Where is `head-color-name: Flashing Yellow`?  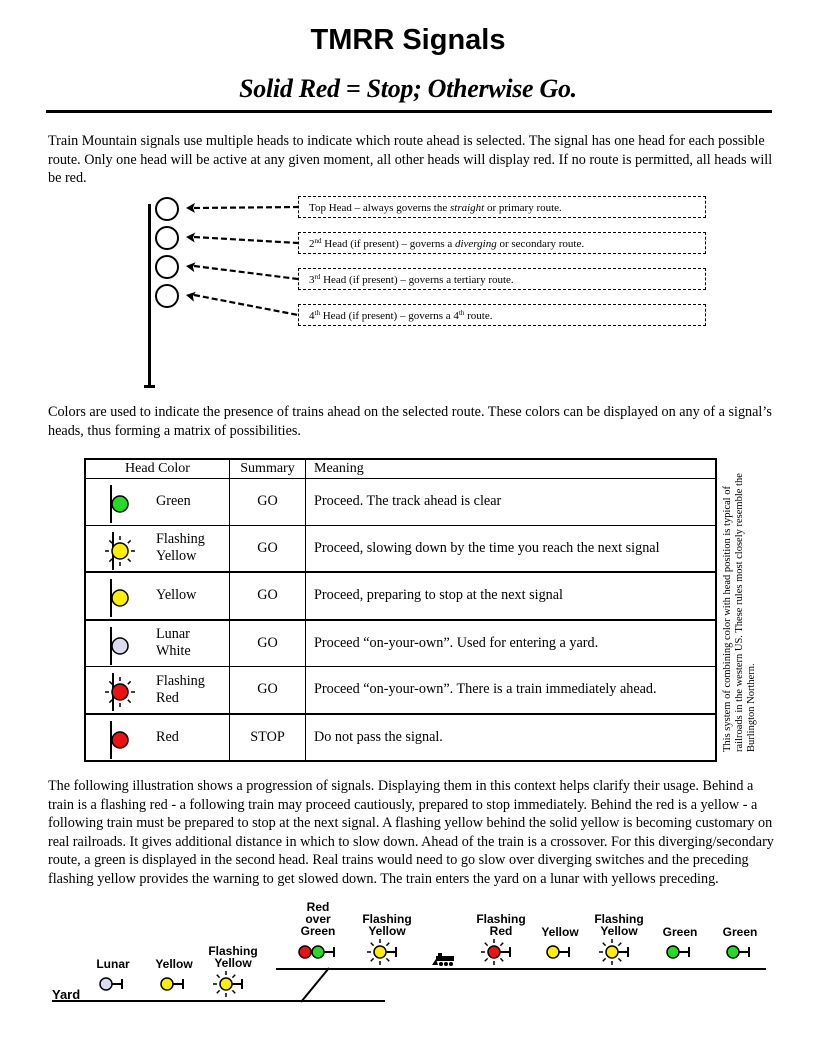 head-color-name: Flashing Yellow is located at coordinates (193, 548).